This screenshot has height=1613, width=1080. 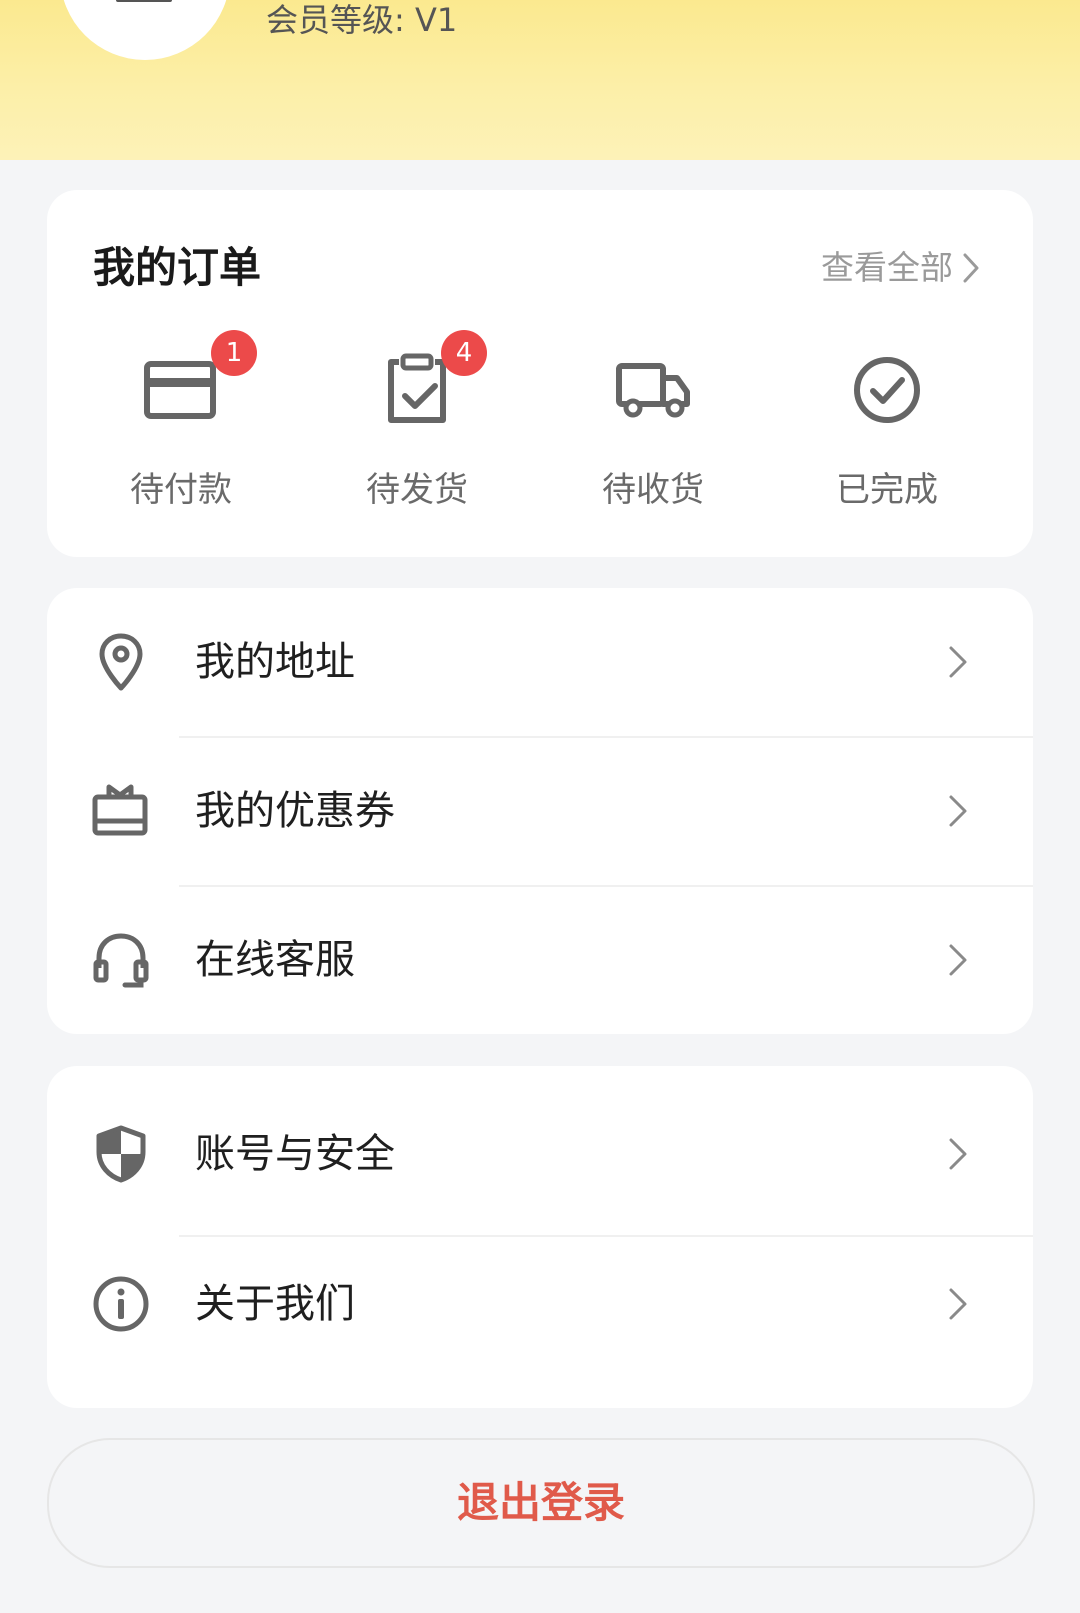 I want to click on location-pin-icon, so click(x=121, y=662).